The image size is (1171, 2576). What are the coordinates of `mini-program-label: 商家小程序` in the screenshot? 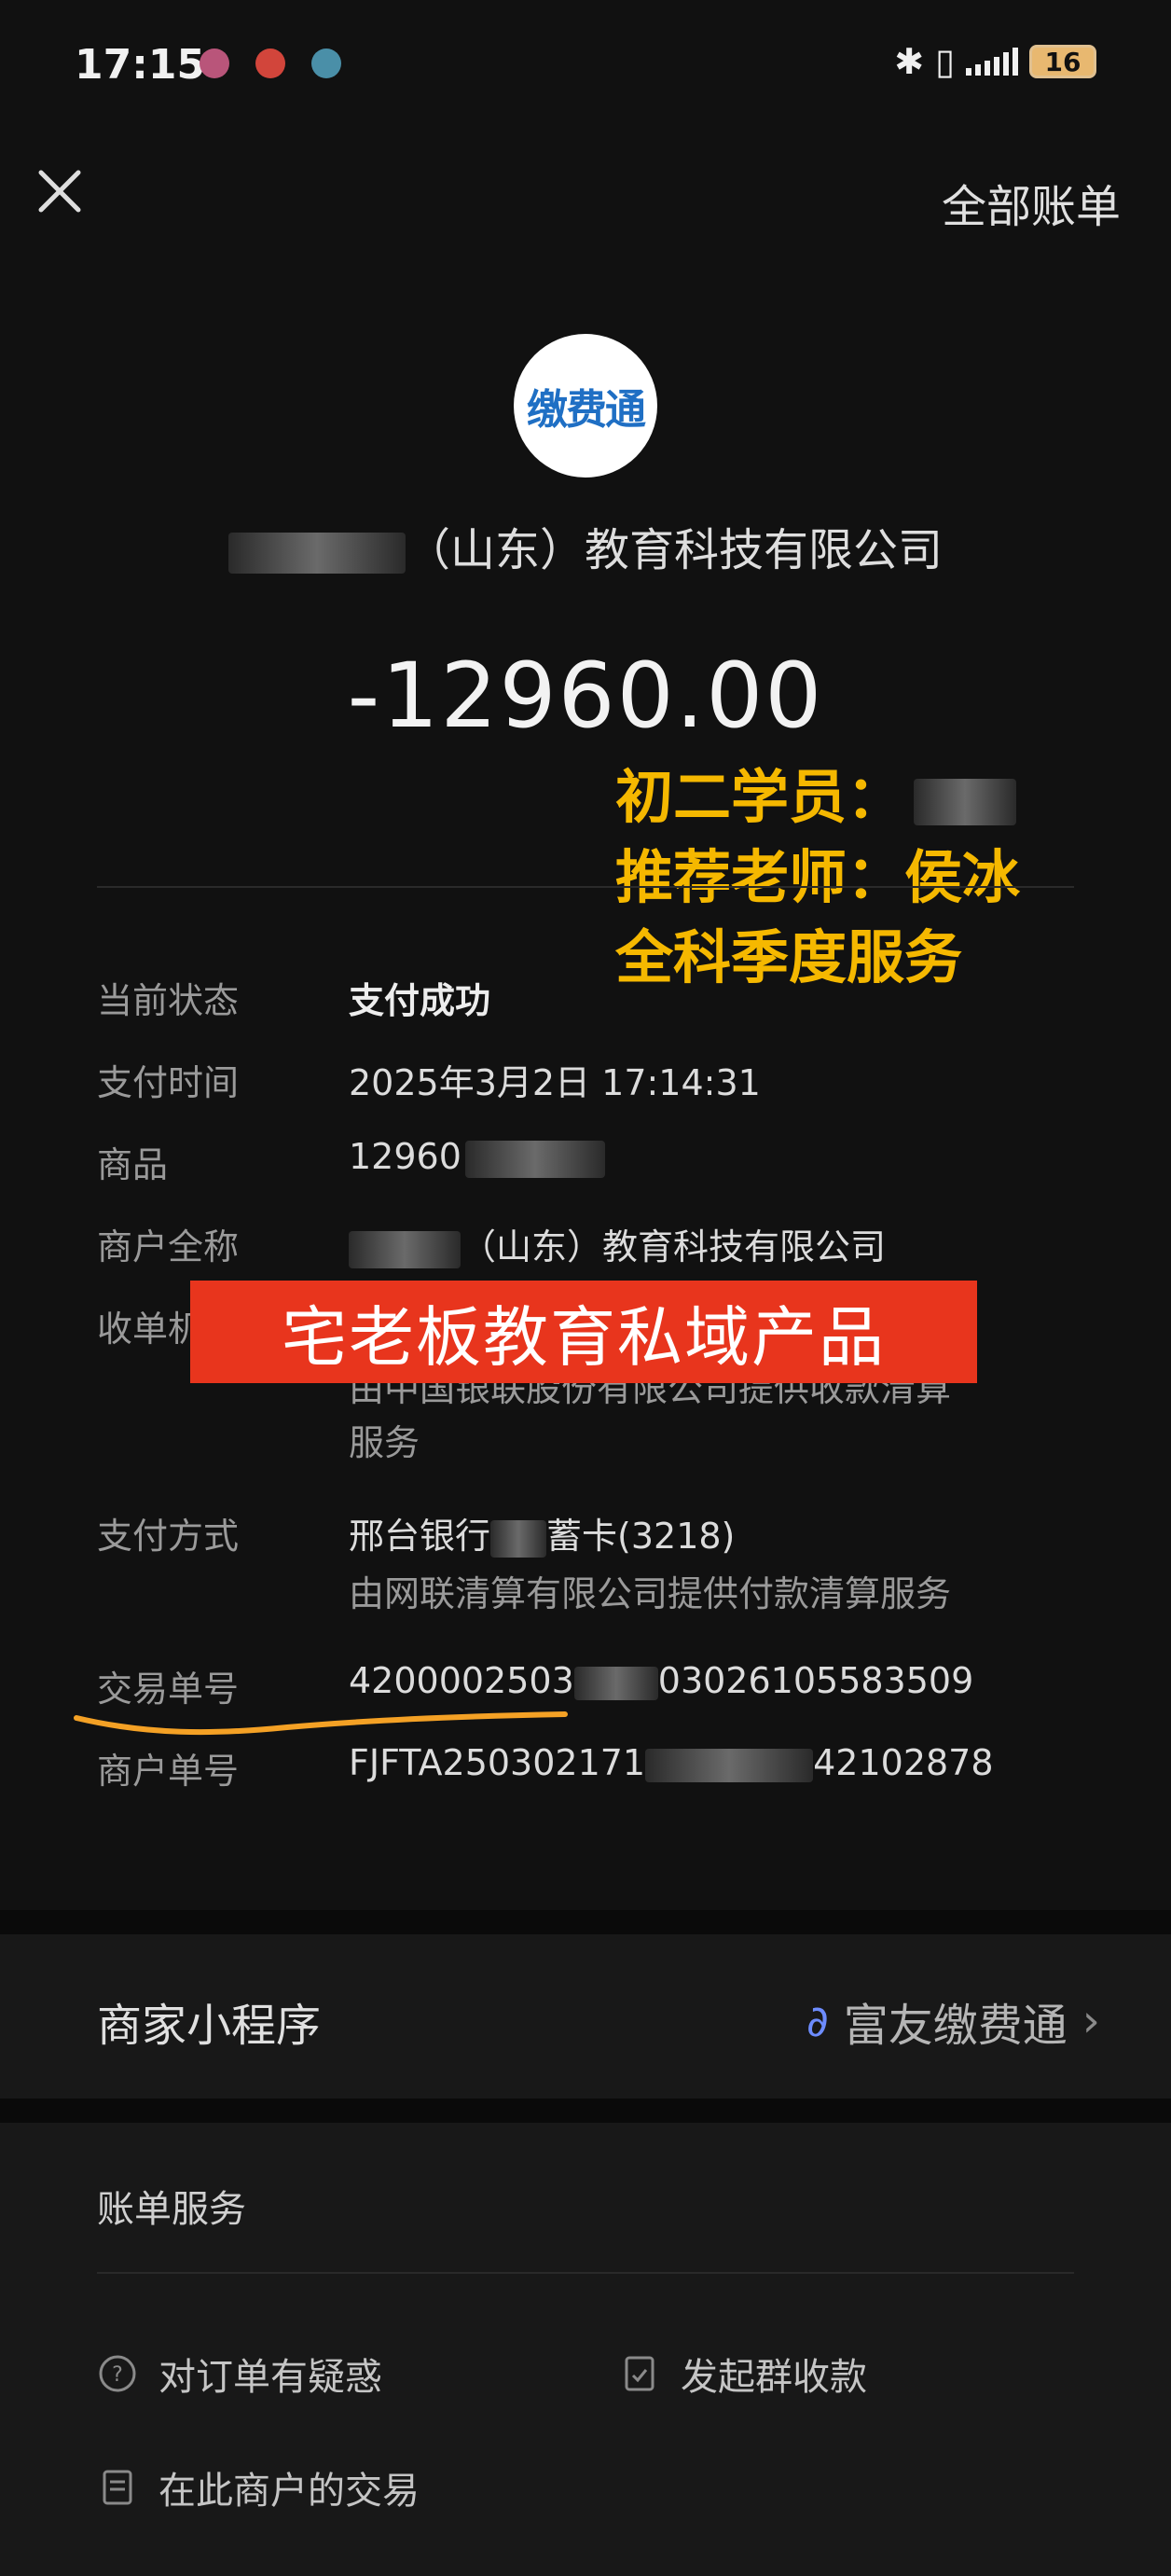 It's located at (209, 2026).